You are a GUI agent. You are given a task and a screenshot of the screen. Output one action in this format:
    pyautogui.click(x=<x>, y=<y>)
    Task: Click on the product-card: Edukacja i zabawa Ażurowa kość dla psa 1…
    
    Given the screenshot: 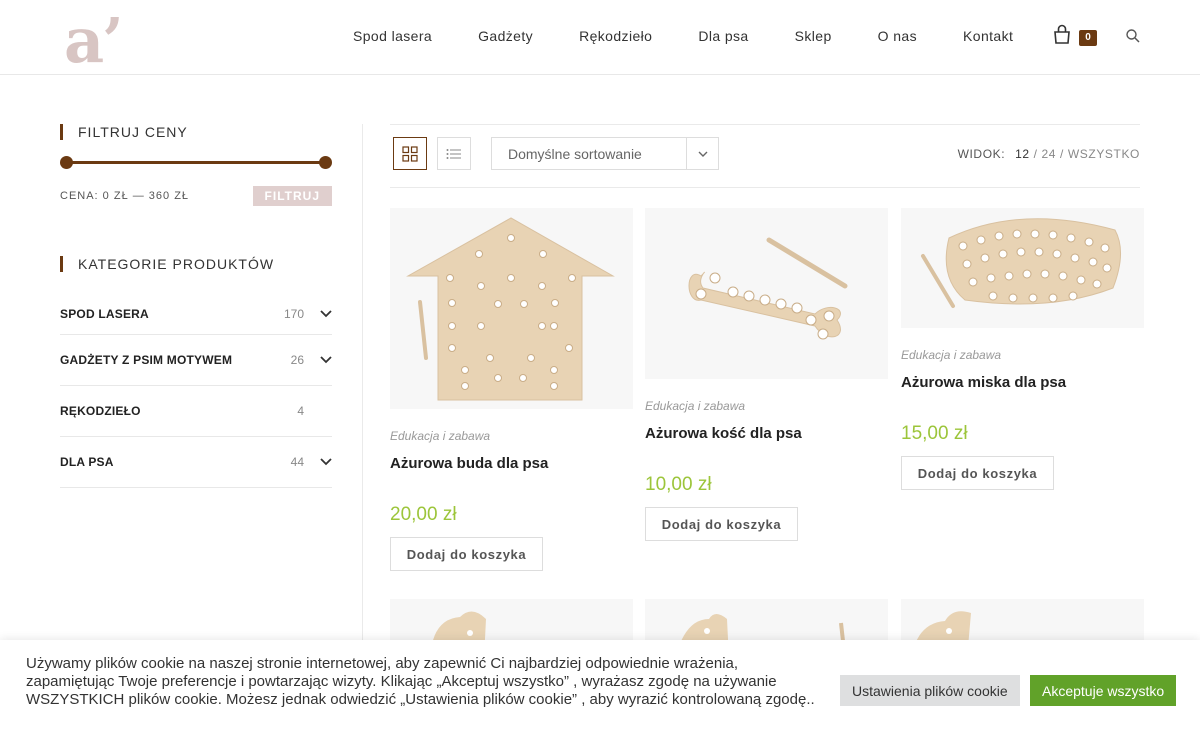 What is the action you would take?
    pyautogui.click(x=766, y=374)
    